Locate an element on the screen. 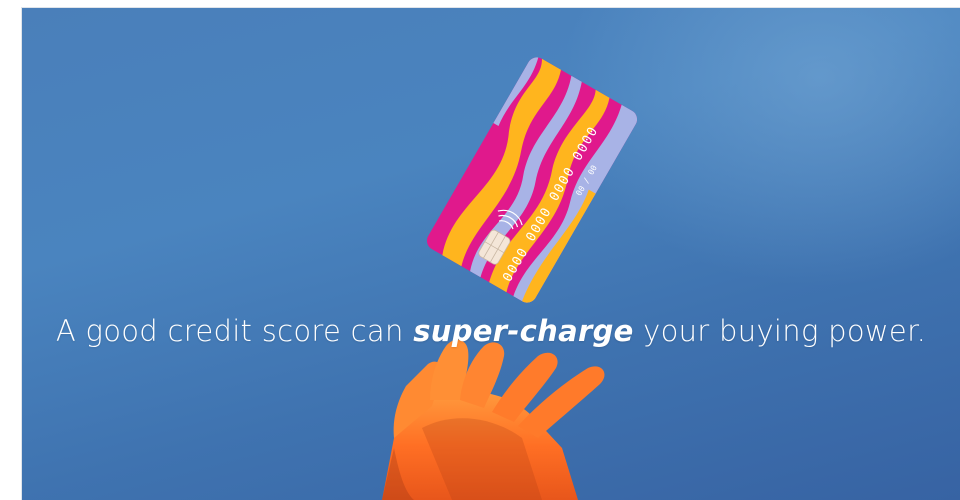 This screenshot has width=960, height=500. headline-emphasis: super-charge is located at coordinates (523, 331).